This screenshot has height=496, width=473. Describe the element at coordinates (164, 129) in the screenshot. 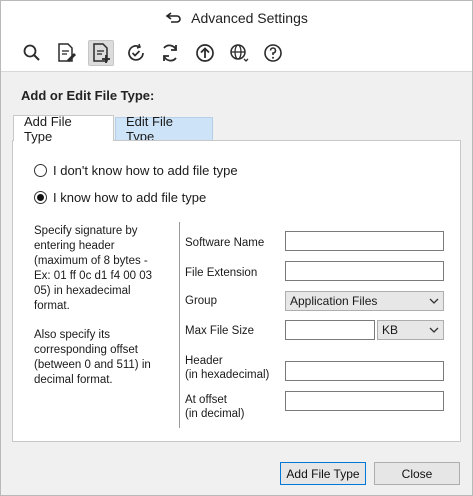

I see `tab-edit-file-type: Edit File Type` at that location.